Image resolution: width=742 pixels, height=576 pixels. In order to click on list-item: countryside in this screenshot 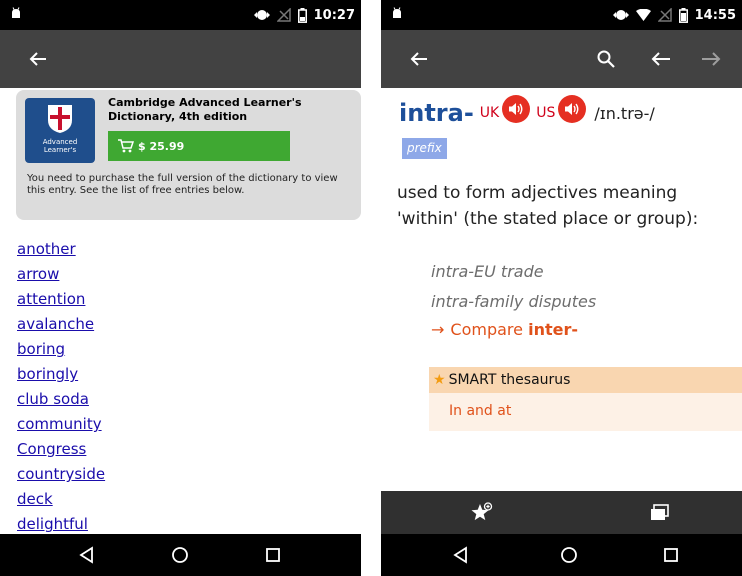, I will do `click(61, 474)`.